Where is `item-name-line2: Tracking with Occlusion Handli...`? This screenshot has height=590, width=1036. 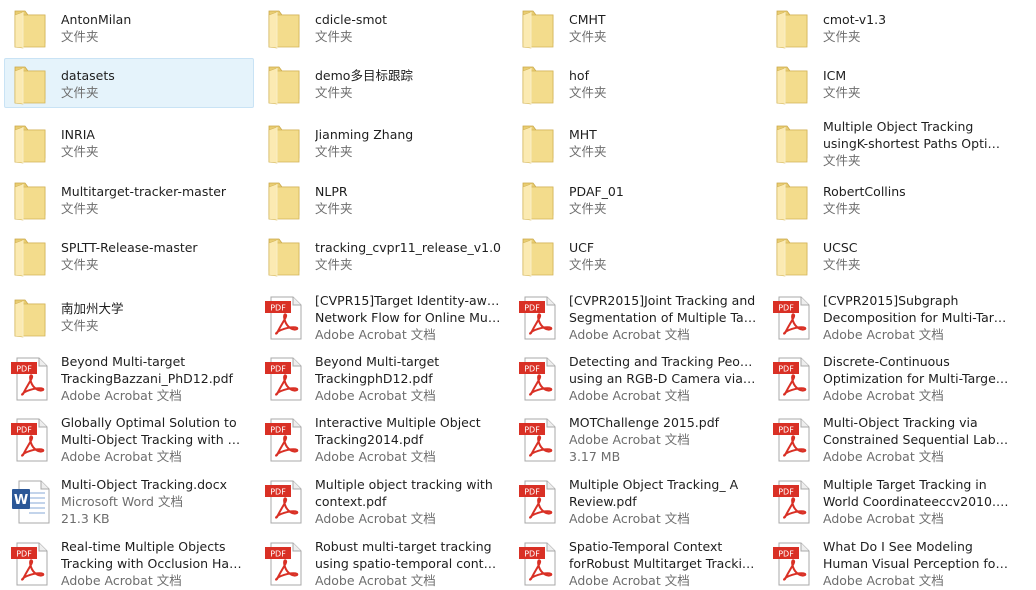
item-name-line2: Tracking with Occlusion Handli... is located at coordinates (155, 563).